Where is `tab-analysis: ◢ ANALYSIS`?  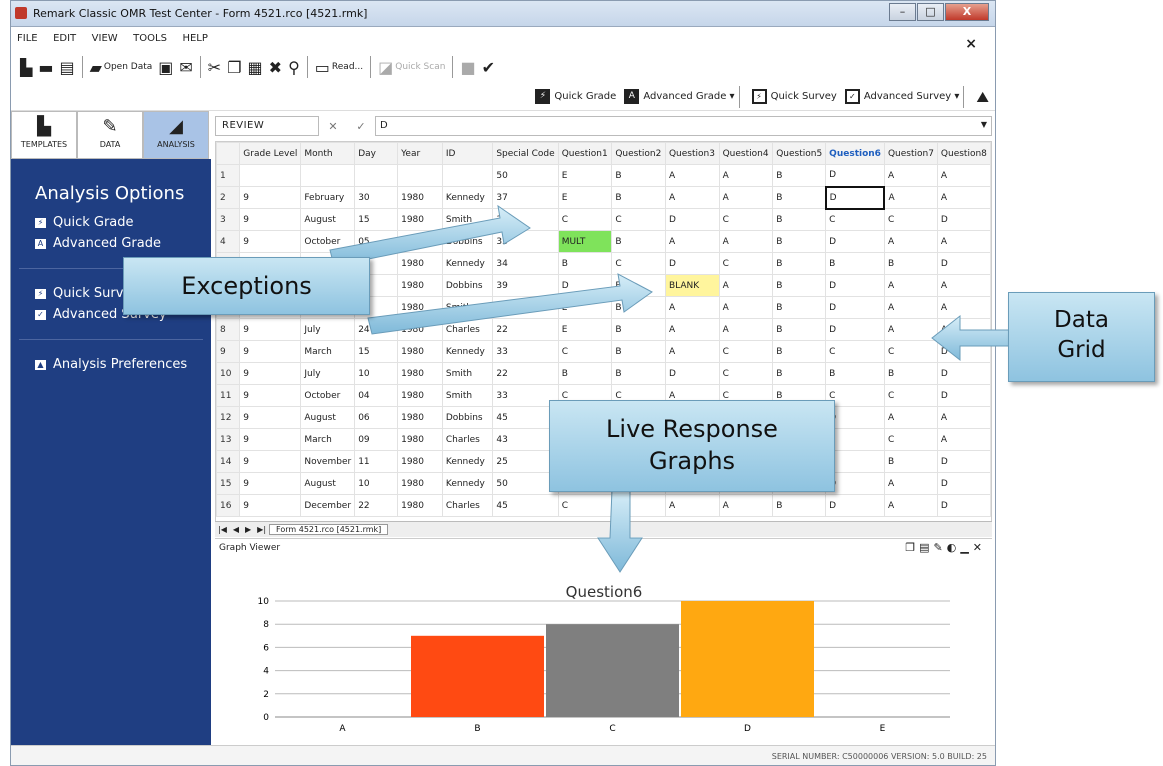
tab-analysis: ◢ ANALYSIS is located at coordinates (176, 135).